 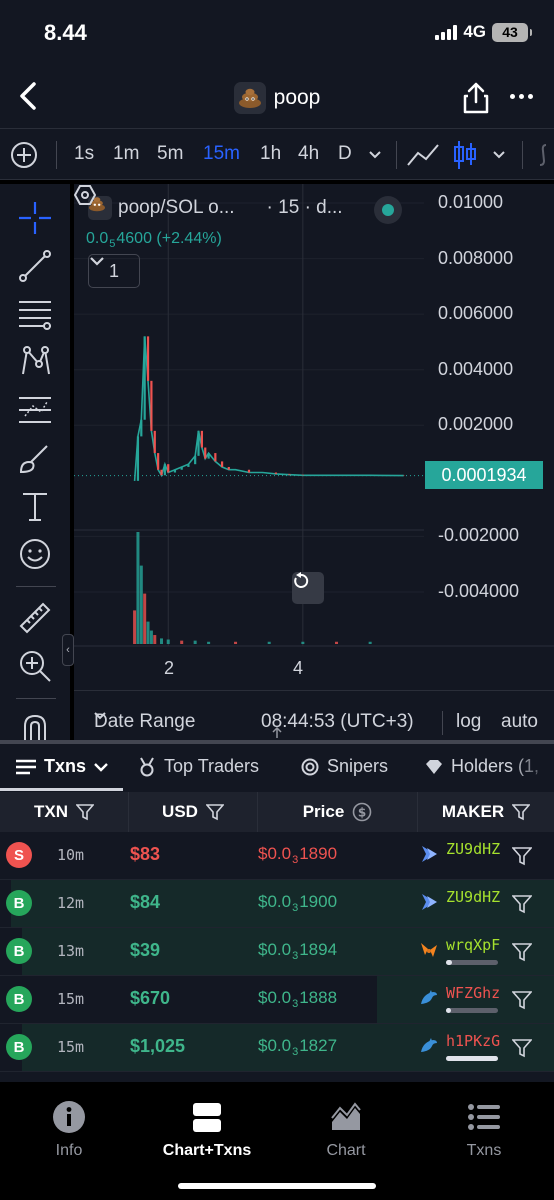 What do you see at coordinates (277, 856) in the screenshot?
I see `table-row: S 10m $83 $0.031890 ZU9dHZ` at bounding box center [277, 856].